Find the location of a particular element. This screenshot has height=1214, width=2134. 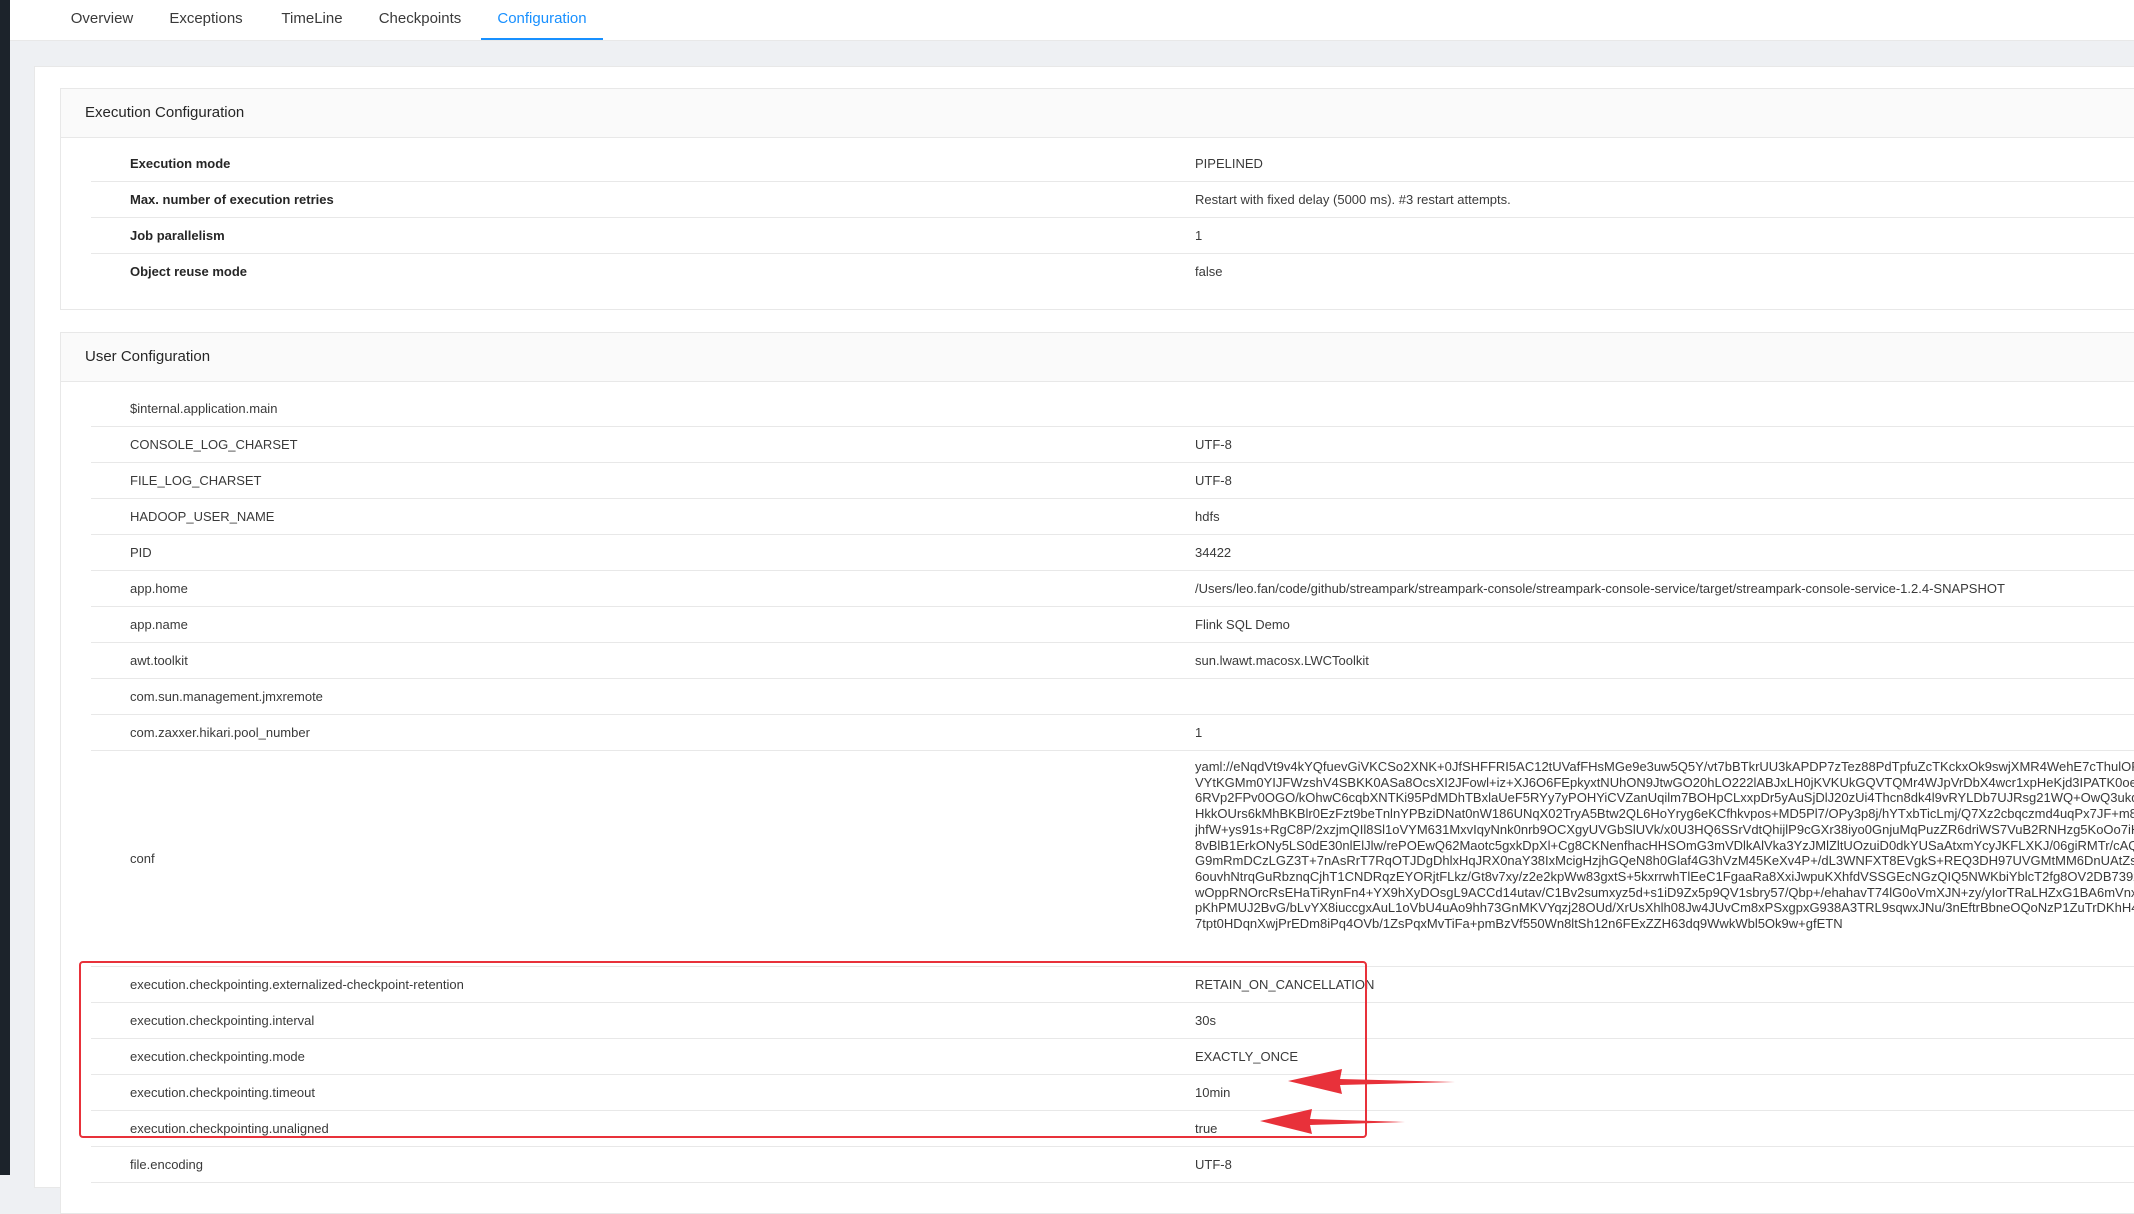

config-key: com.sun.management.jmxremote is located at coordinates (226, 696).